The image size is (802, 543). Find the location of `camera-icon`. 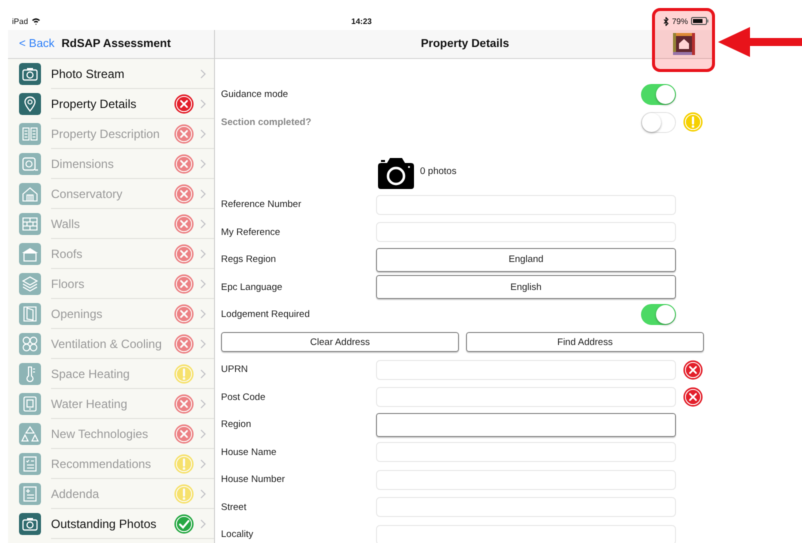

camera-icon is located at coordinates (396, 173).